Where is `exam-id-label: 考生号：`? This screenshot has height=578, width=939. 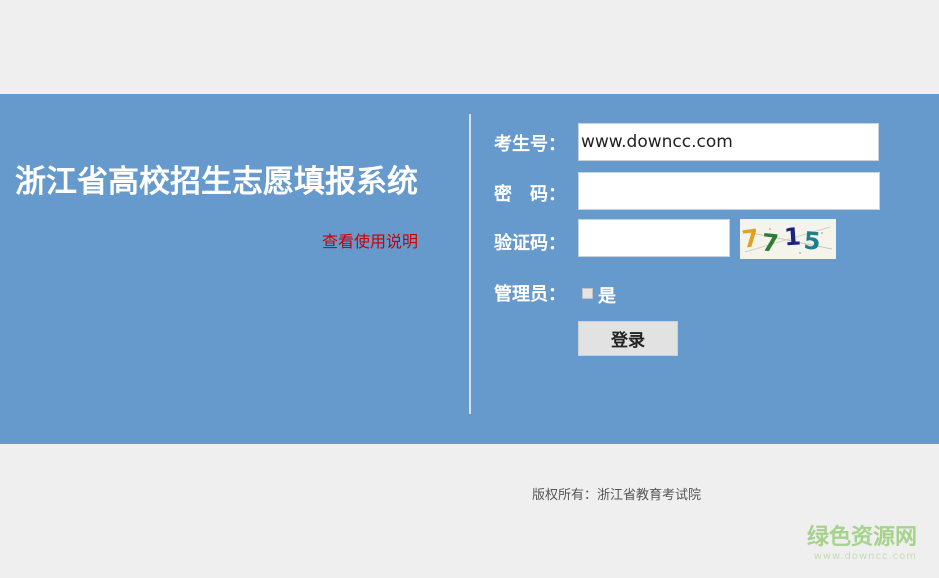
exam-id-label: 考生号： is located at coordinates (530, 144).